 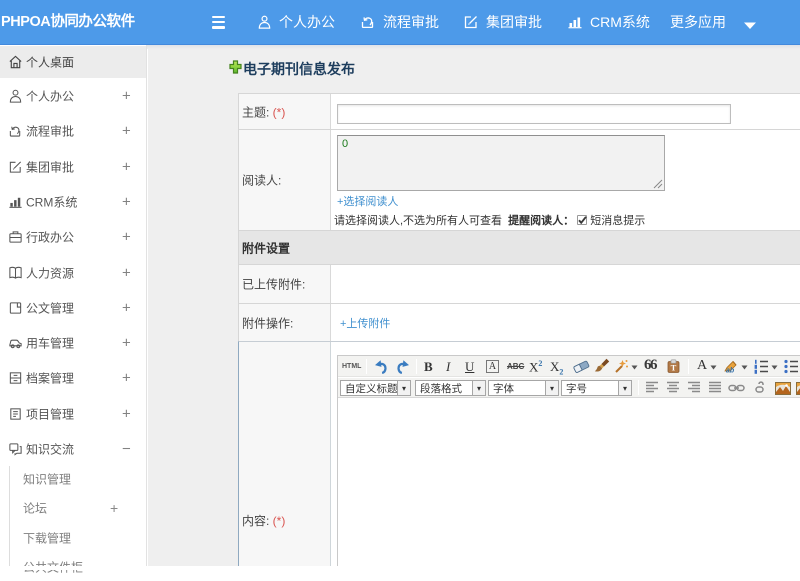 What do you see at coordinates (674, 368) in the screenshot?
I see `svg-text: T` at bounding box center [674, 368].